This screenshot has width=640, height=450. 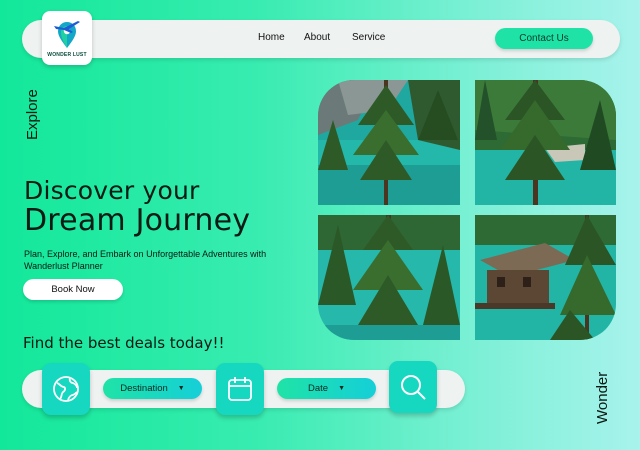 I want to click on globe-button, so click(x=66, y=389).